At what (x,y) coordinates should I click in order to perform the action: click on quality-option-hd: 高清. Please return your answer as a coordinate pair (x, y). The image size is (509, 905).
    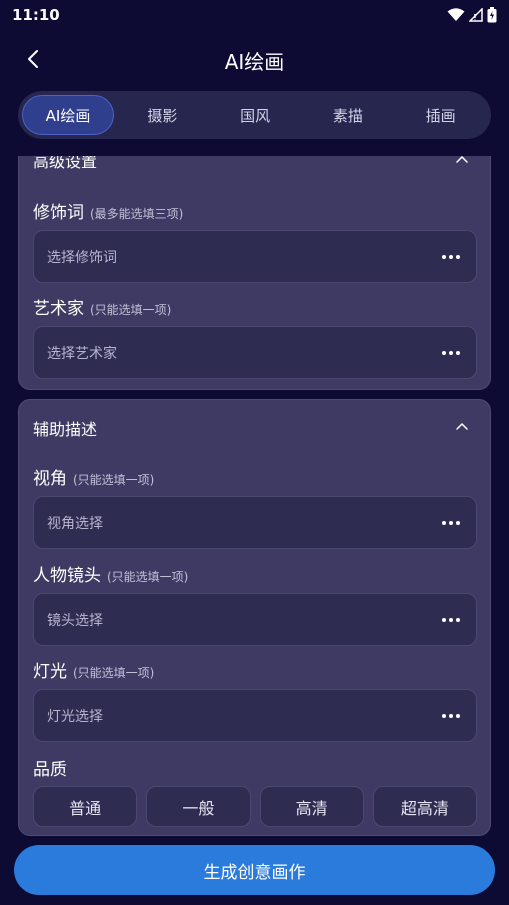
    Looking at the image, I should click on (311, 806).